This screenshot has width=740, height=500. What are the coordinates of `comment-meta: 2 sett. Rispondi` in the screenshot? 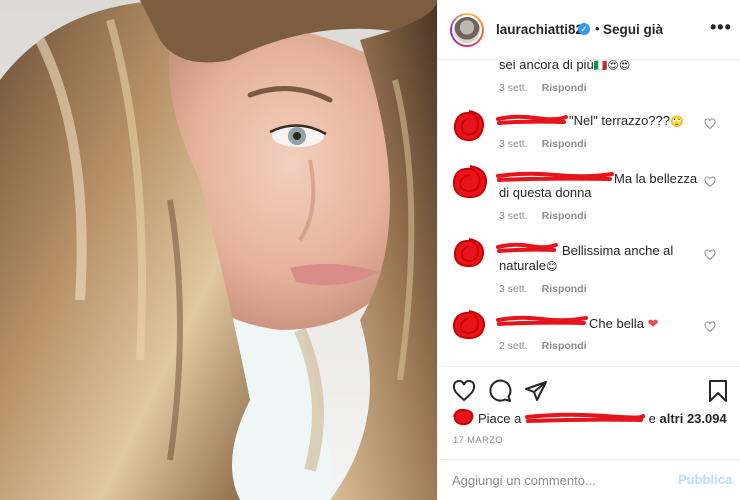 It's located at (543, 346).